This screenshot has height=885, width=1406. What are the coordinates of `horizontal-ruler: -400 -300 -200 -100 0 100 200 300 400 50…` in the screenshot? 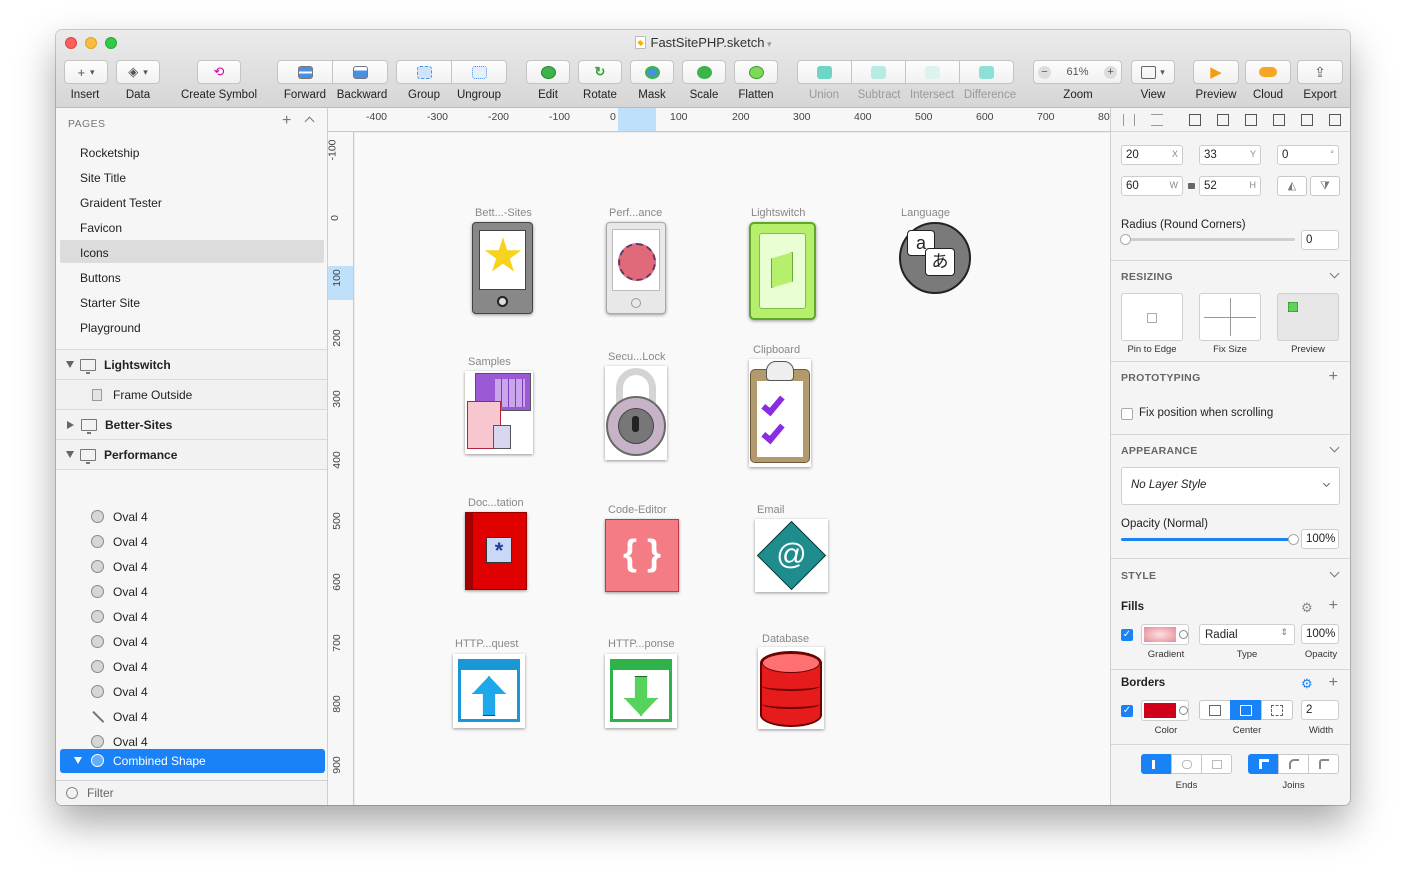 It's located at (719, 120).